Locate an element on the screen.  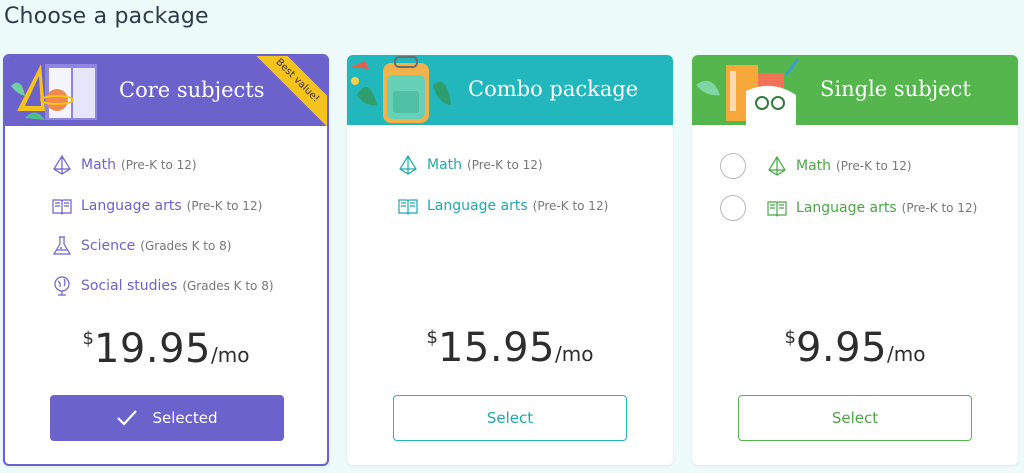
subject-social-studies: Social studies (Grades K to 8) is located at coordinates (162, 286).